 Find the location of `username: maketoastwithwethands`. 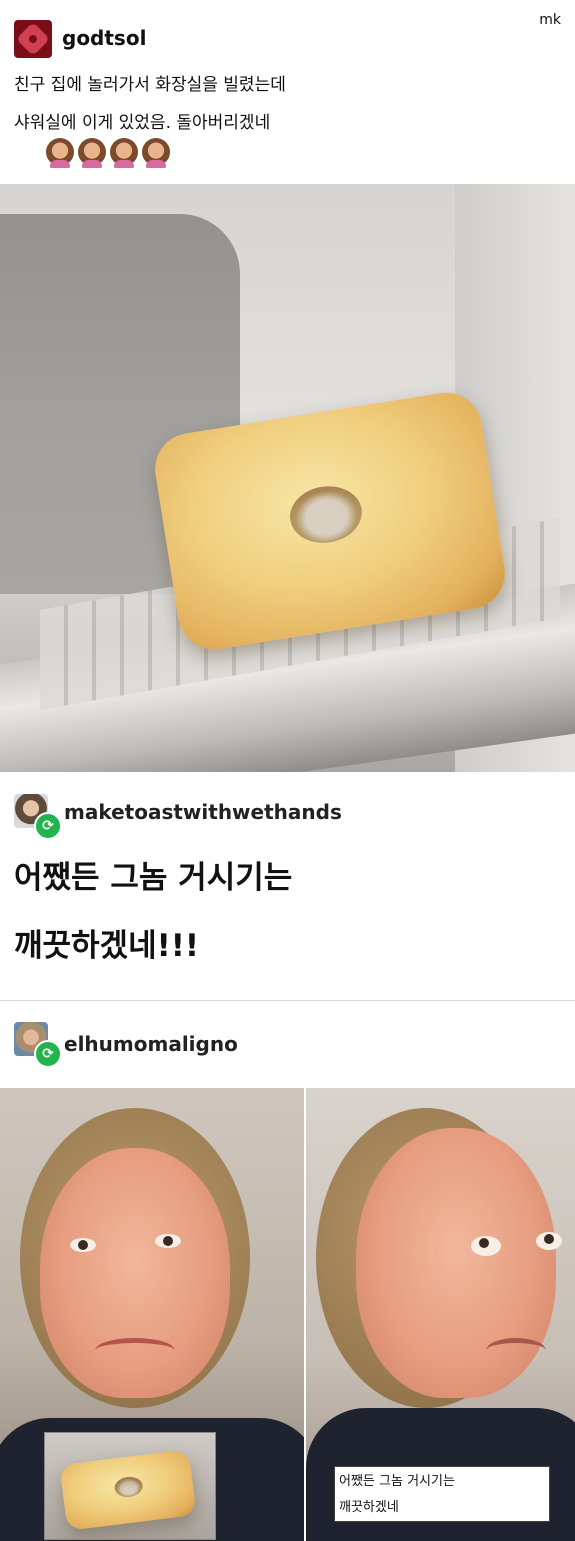

username: maketoastwithwethands is located at coordinates (203, 812).